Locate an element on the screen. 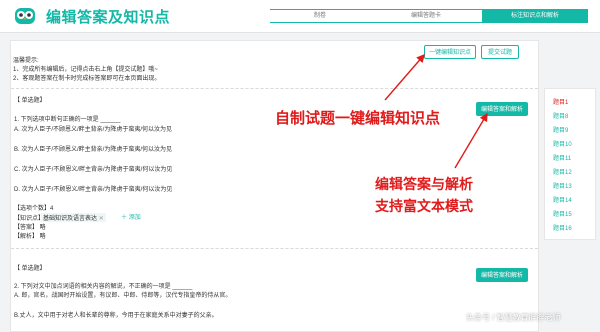 The image size is (600, 332). watermark: 头条号 / 智慧教育胖胖老师 is located at coordinates (513, 317).